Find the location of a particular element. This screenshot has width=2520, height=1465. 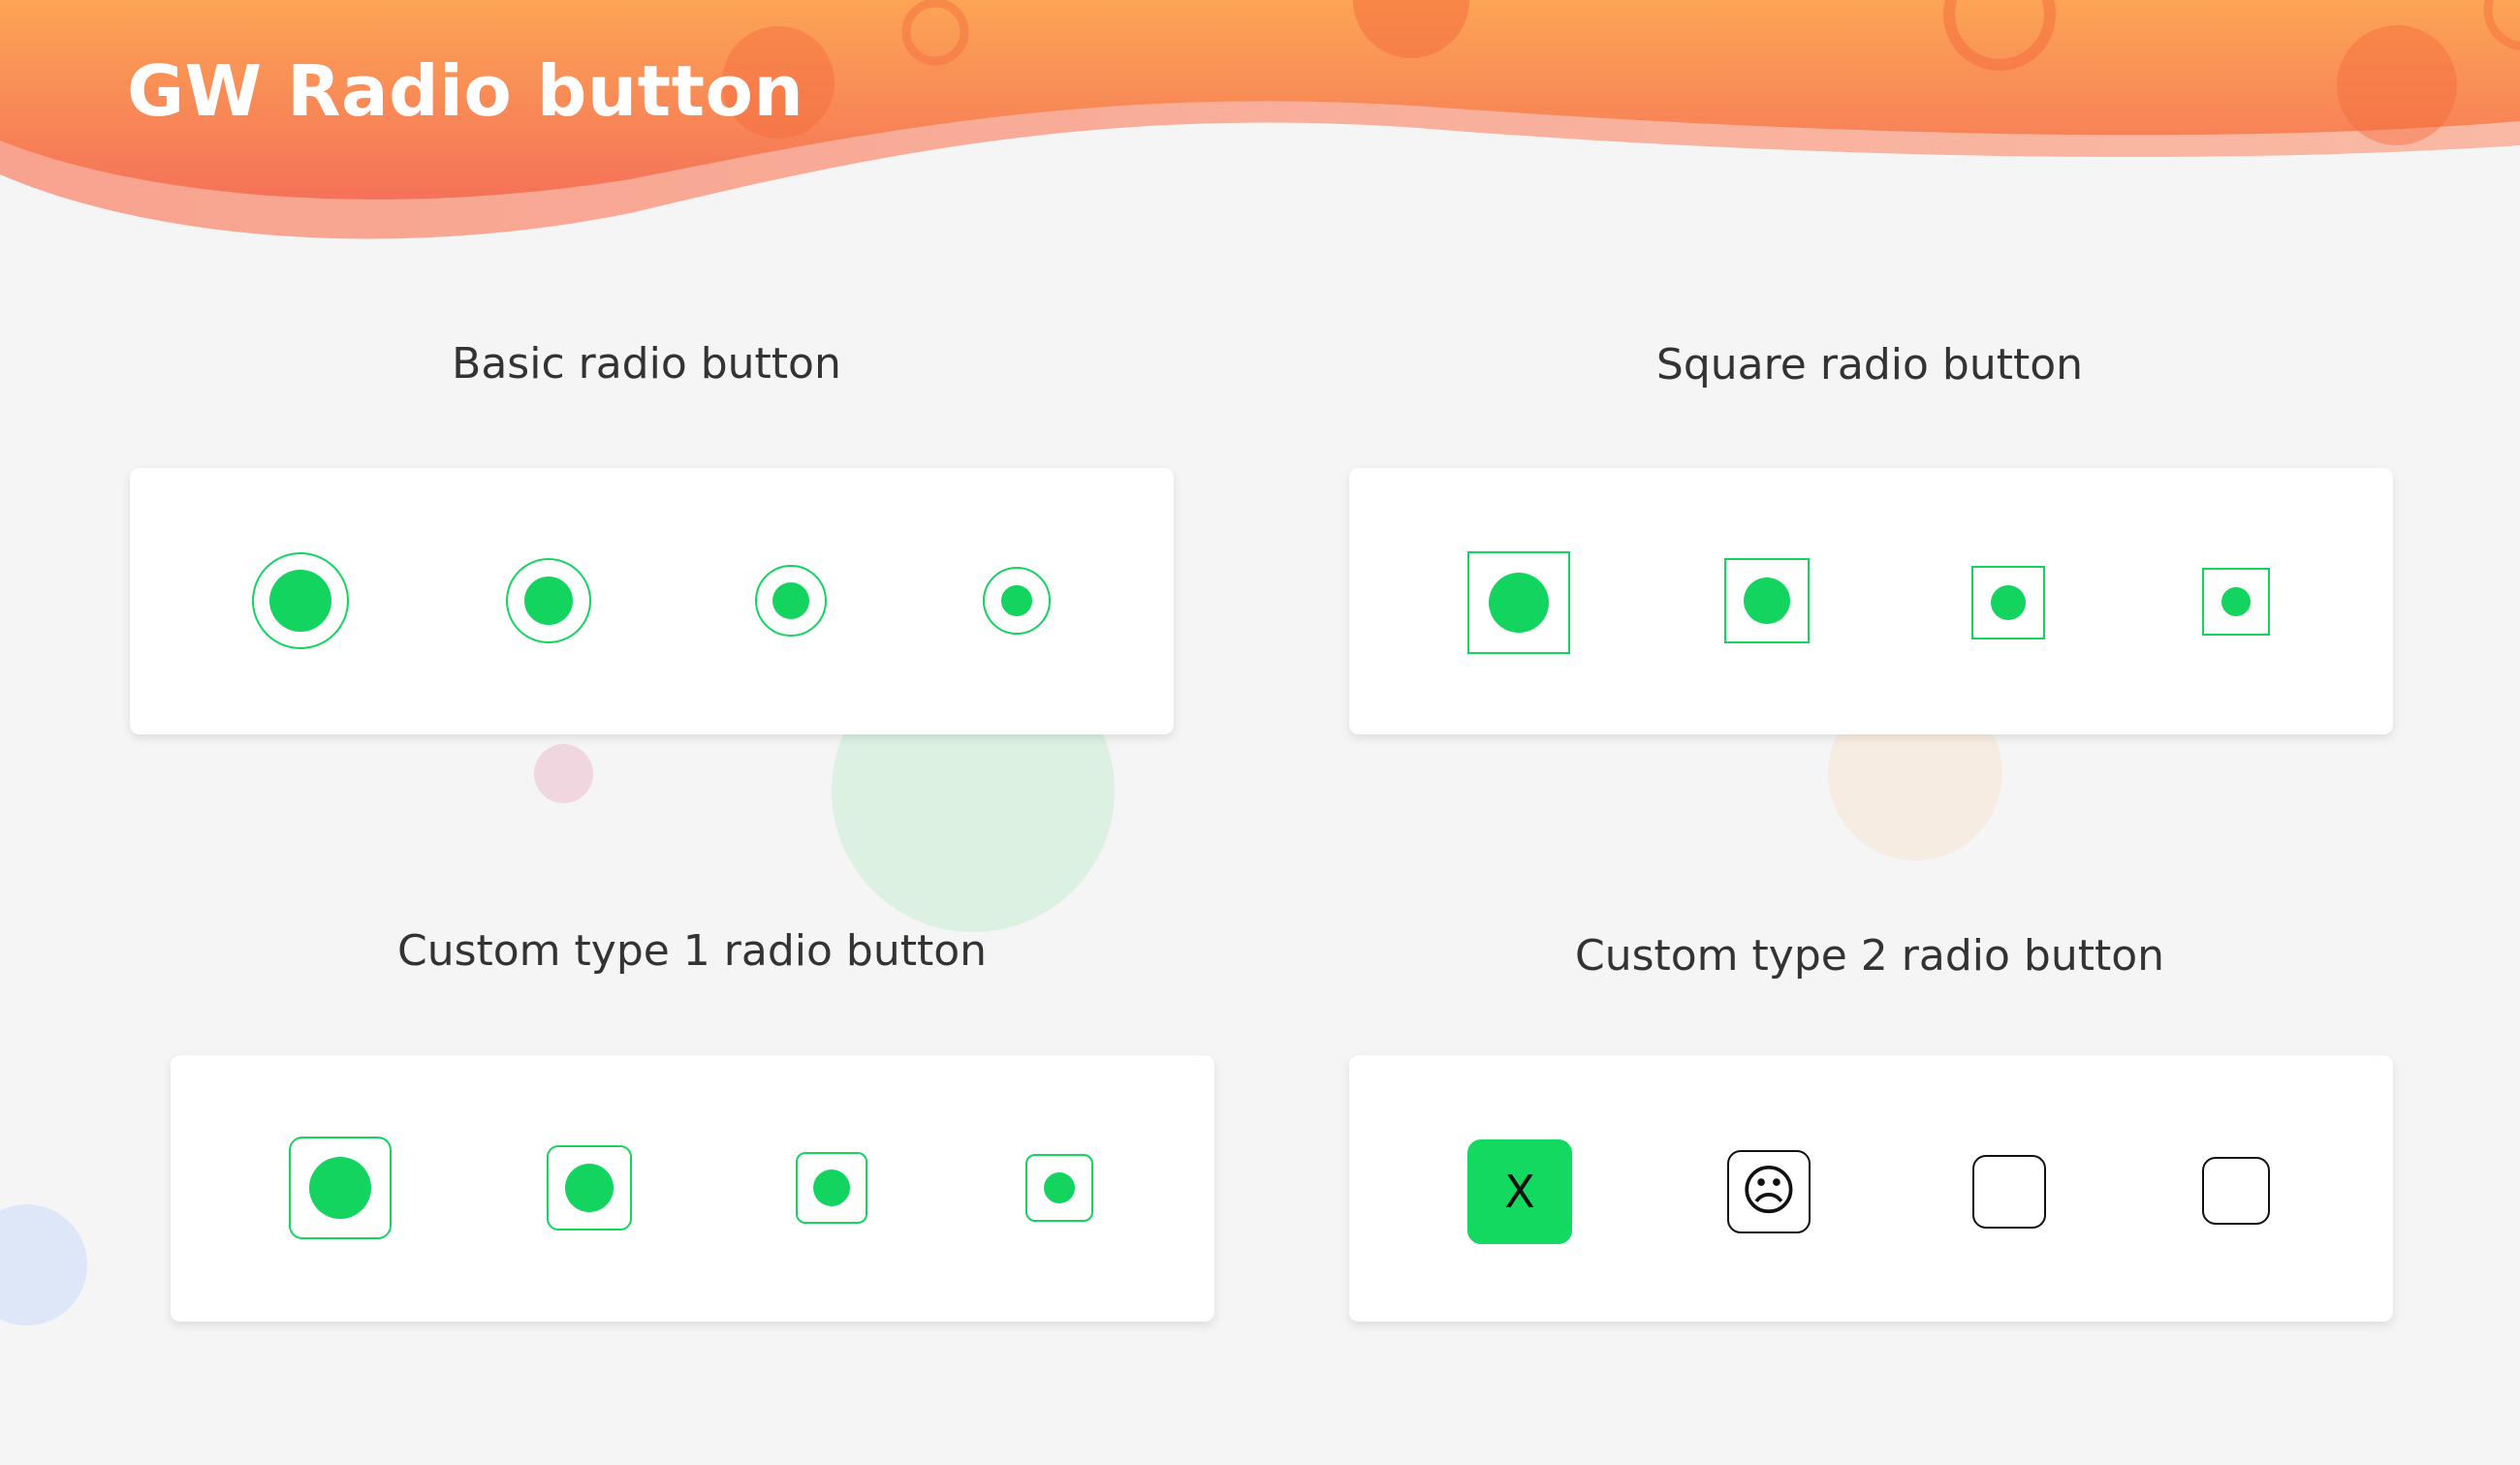

page-title: GW Radio button is located at coordinates (466, 91).